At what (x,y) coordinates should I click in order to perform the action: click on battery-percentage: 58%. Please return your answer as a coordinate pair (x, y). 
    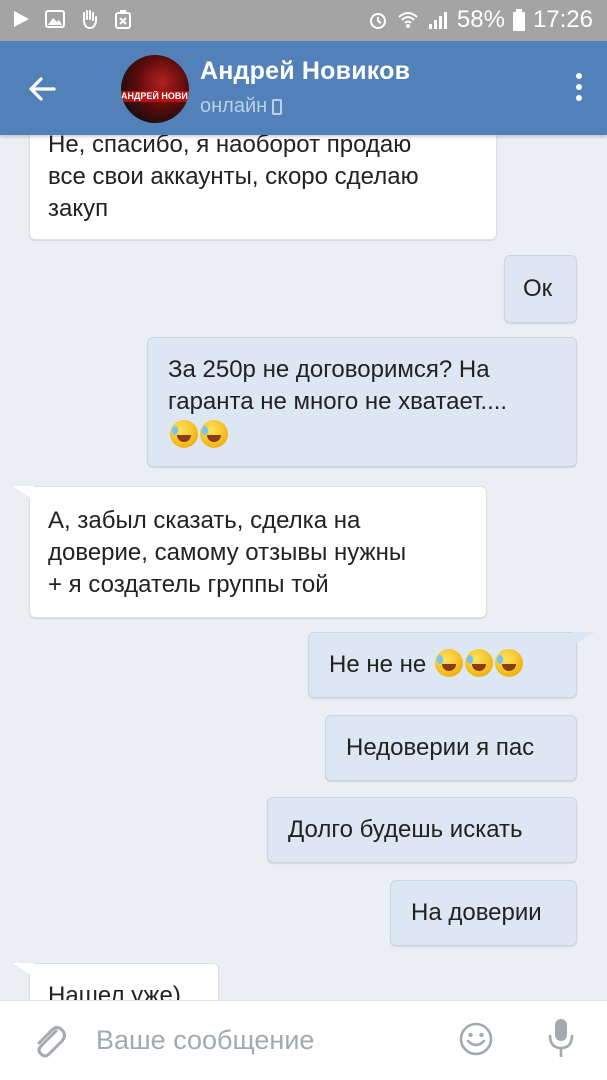
    Looking at the image, I should click on (480, 19).